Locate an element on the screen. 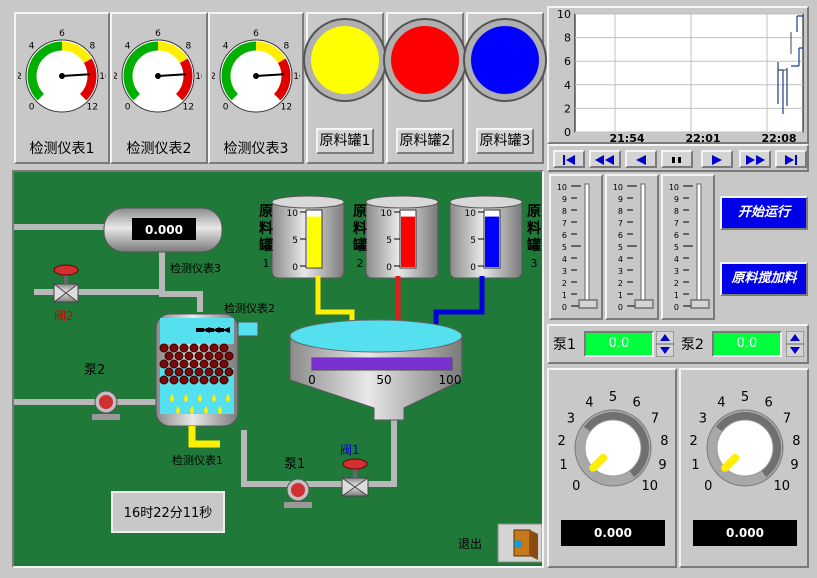  knob-tick-label: 0 is located at coordinates (576, 486).